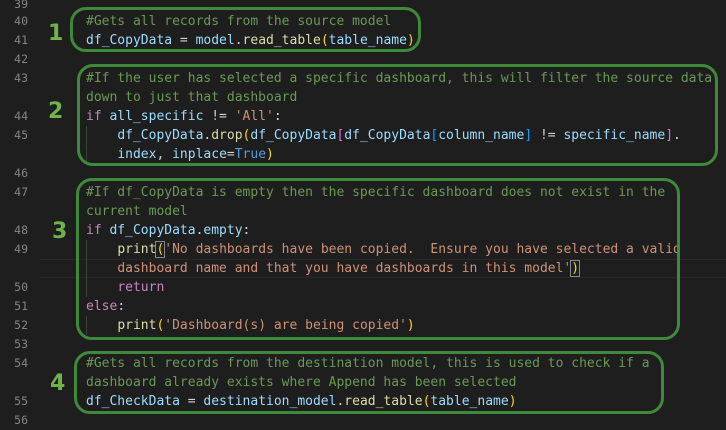 Image resolution: width=726 pixels, height=430 pixels. What do you see at coordinates (60, 231) in the screenshot?
I see `annotation-number-3: 3` at bounding box center [60, 231].